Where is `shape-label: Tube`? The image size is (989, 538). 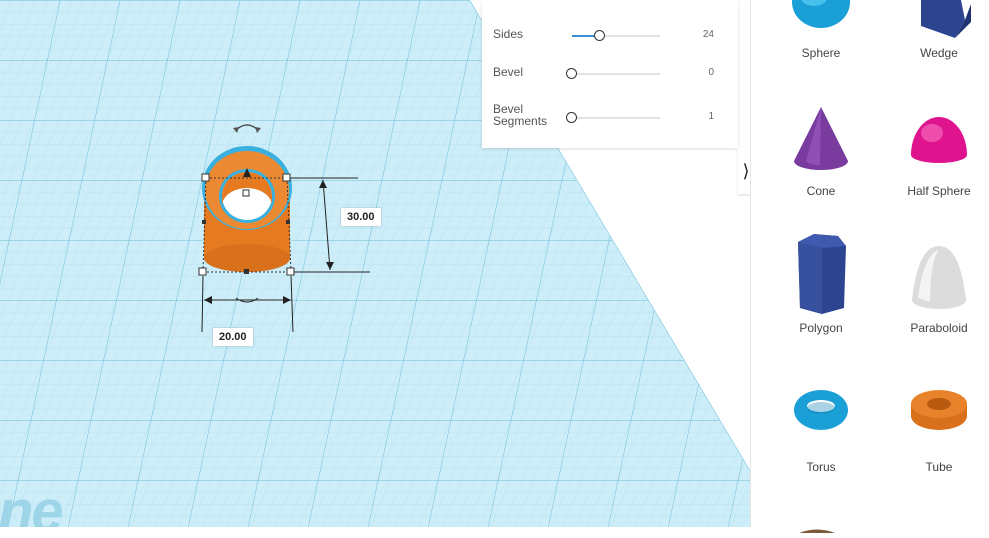
shape-label: Tube is located at coordinates (939, 467).